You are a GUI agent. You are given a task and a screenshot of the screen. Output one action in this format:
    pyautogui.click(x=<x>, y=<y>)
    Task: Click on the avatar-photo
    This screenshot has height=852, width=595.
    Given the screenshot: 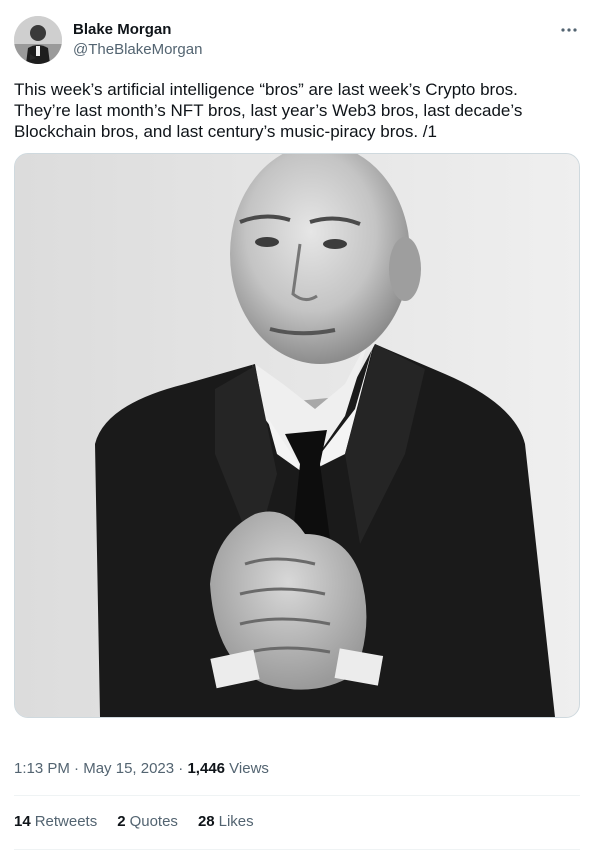 What is the action you would take?
    pyautogui.click(x=38, y=40)
    